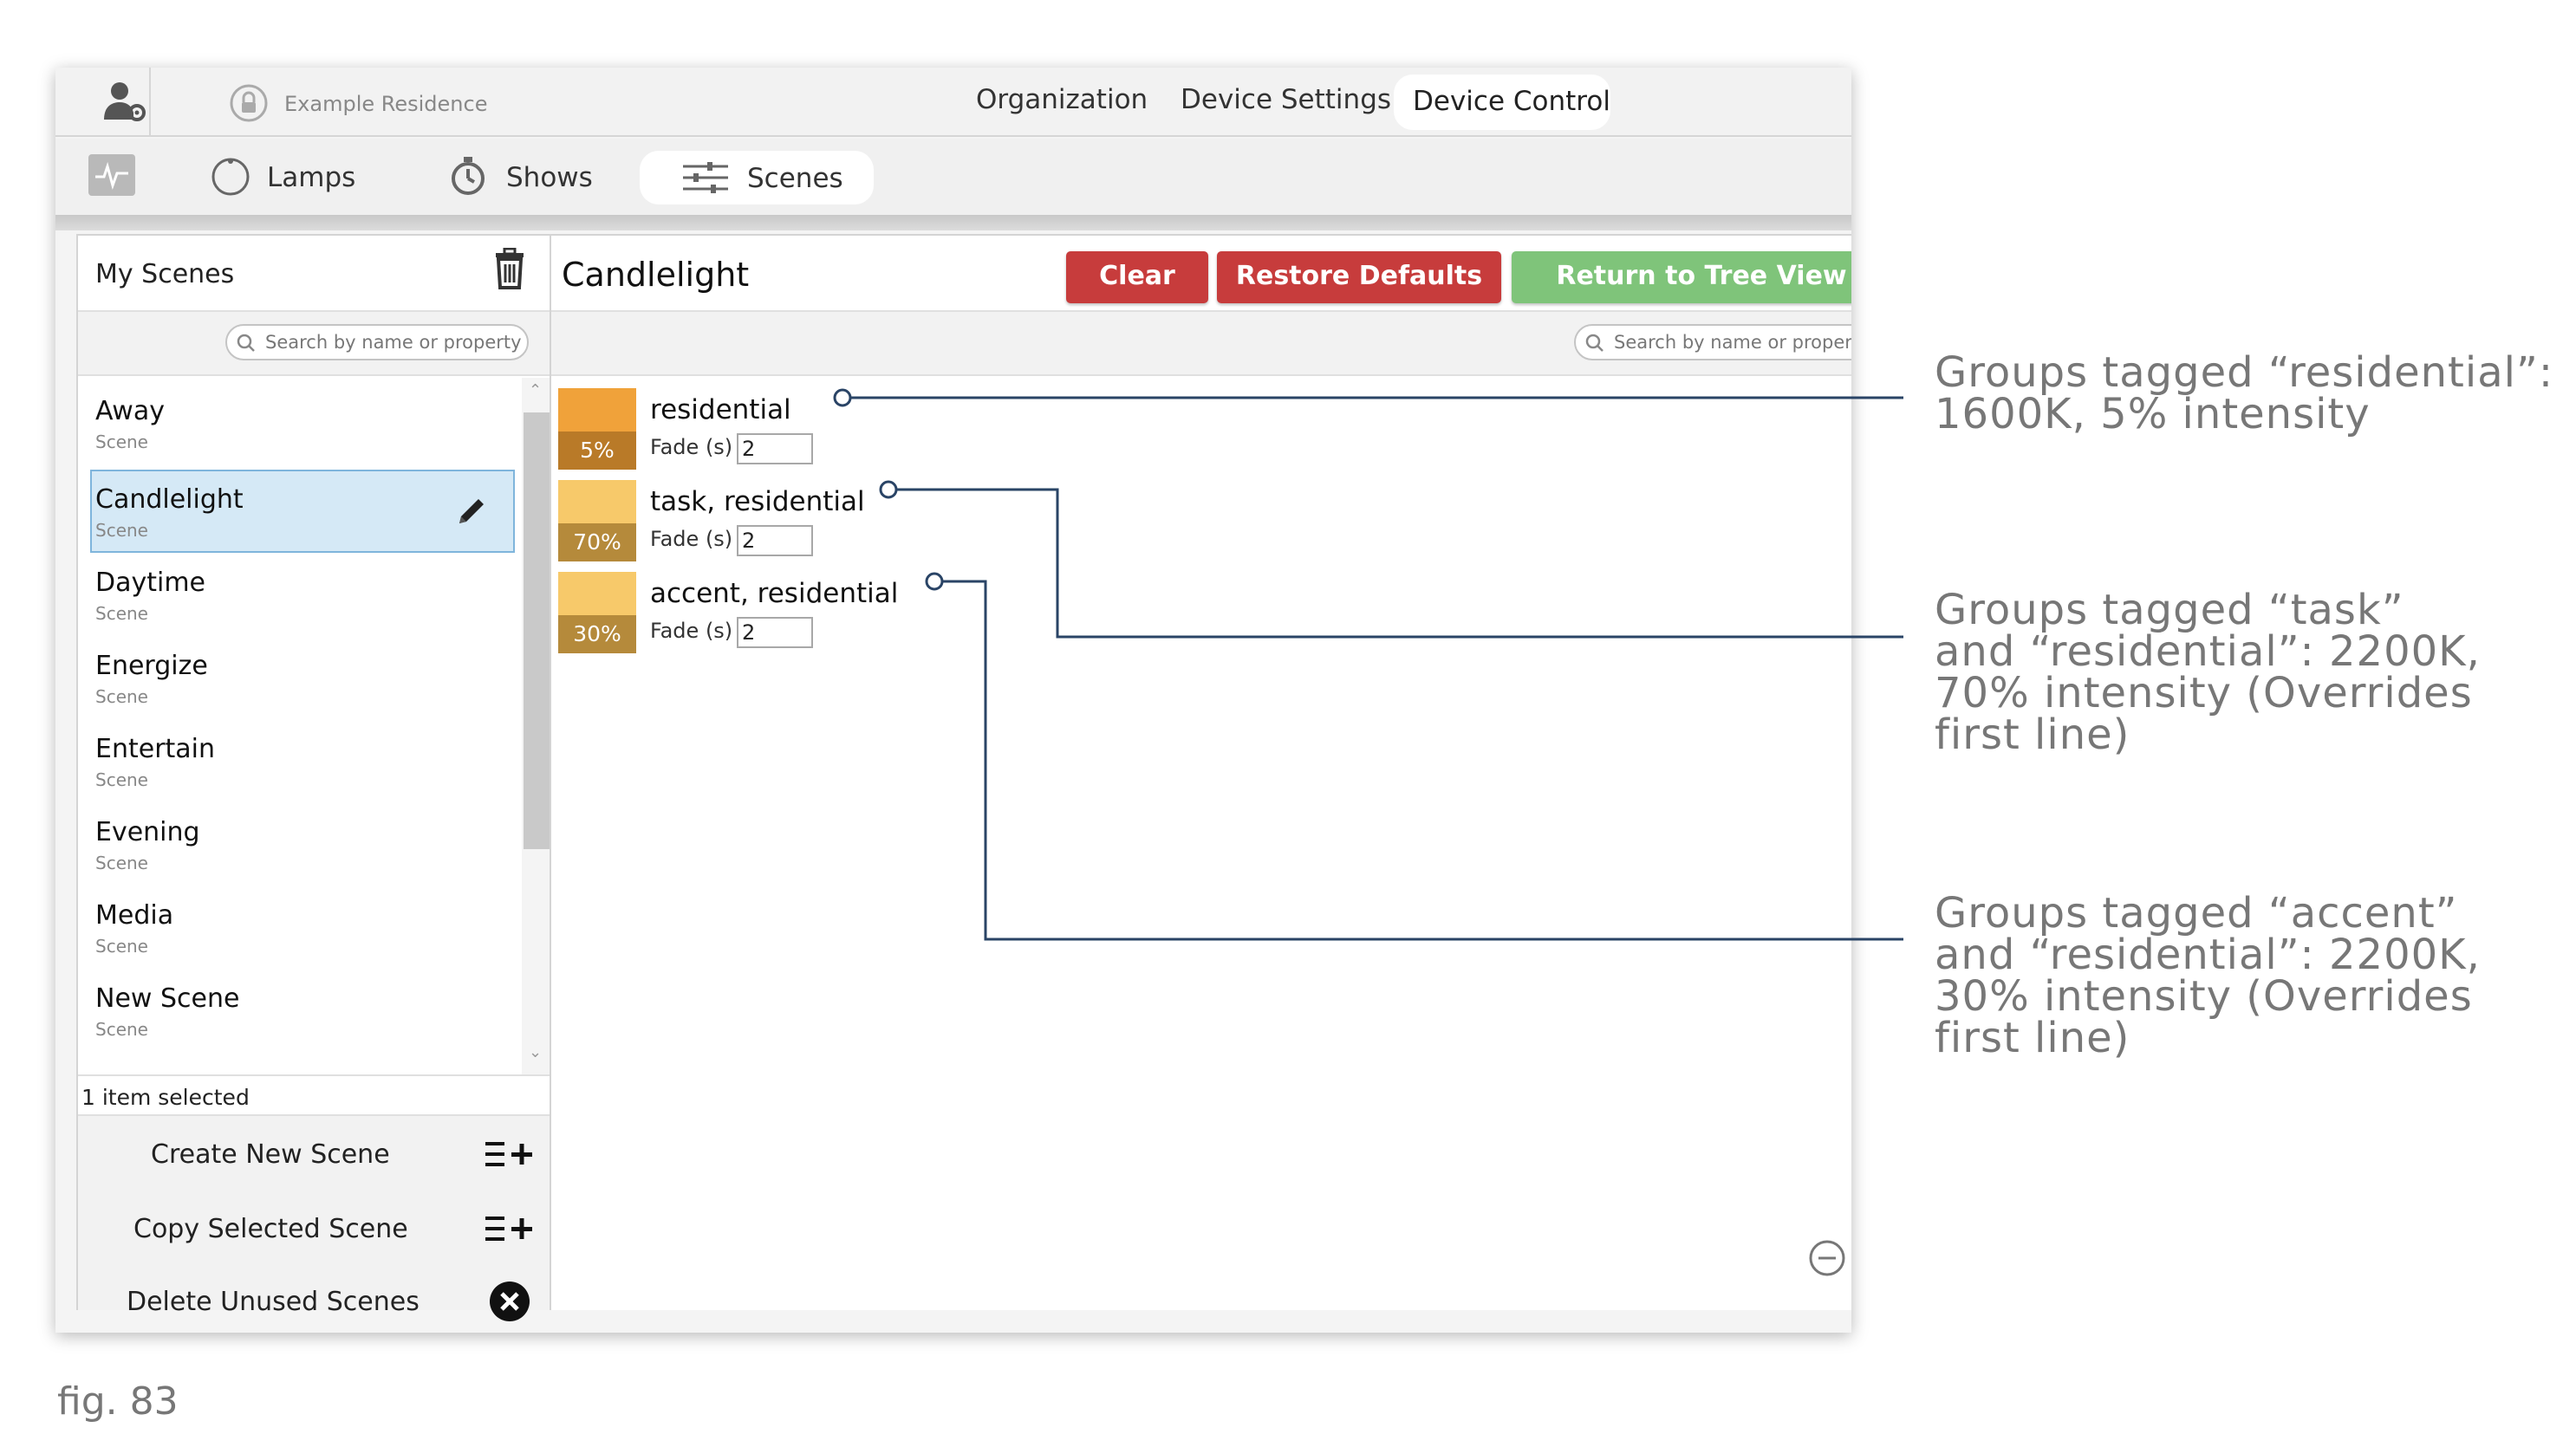 Image resolution: width=2576 pixels, height=1447 pixels. What do you see at coordinates (2153, 414) in the screenshot?
I see `annotation-line: 1600K, 5% intensity` at bounding box center [2153, 414].